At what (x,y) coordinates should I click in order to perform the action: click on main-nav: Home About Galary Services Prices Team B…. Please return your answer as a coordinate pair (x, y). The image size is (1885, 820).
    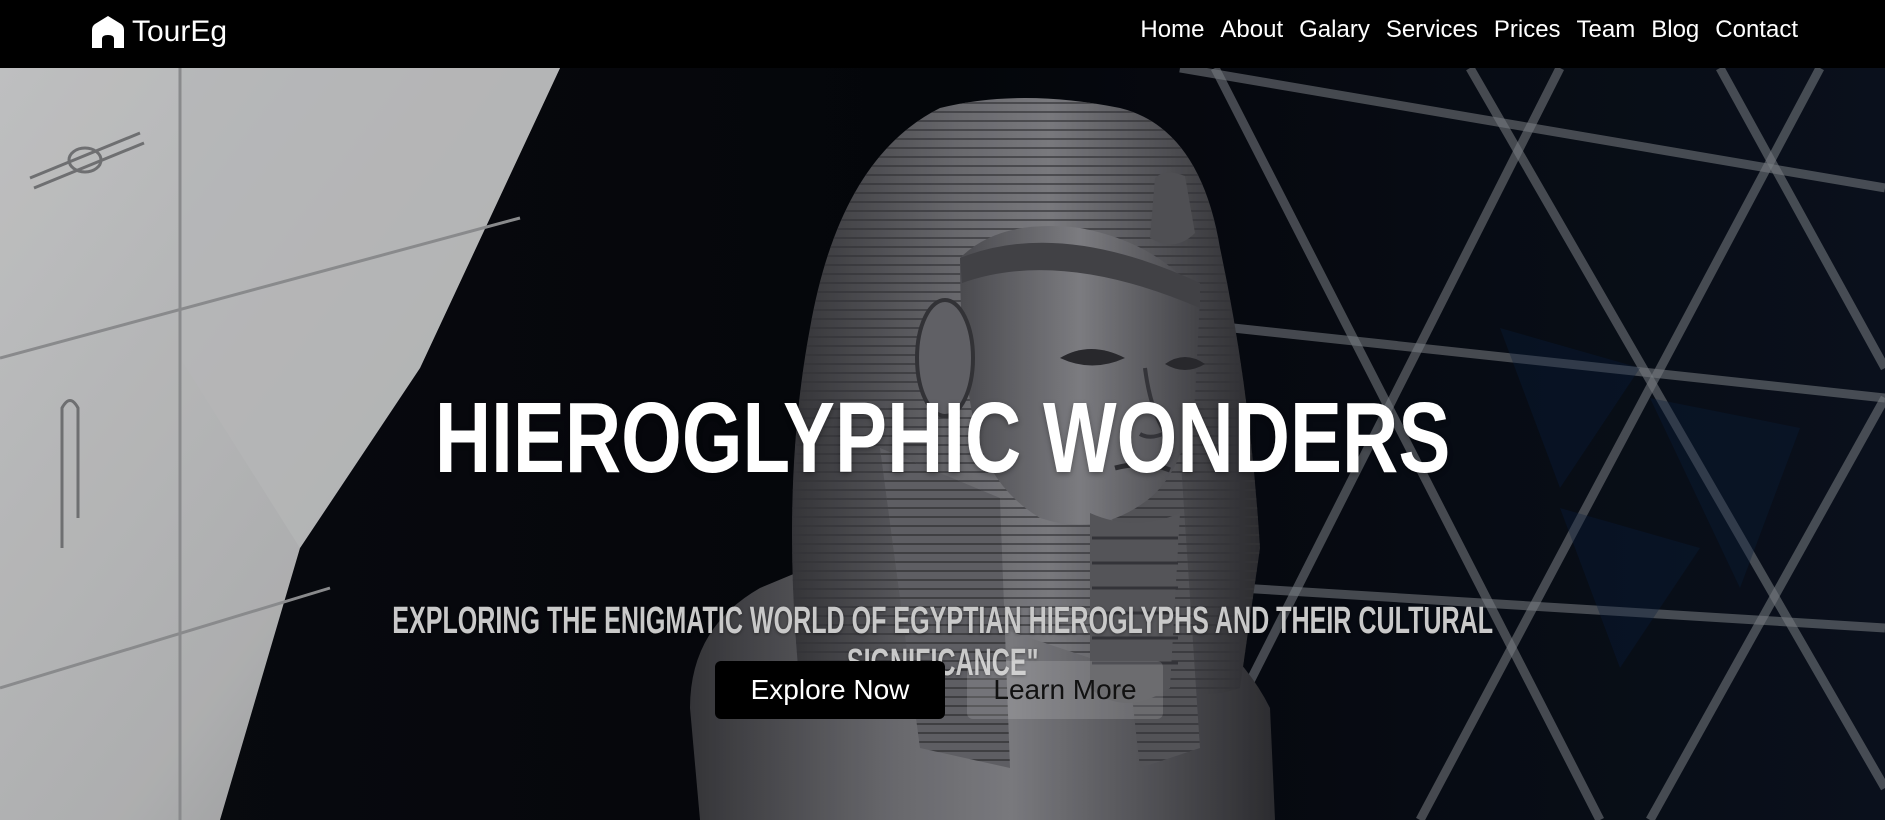
    Looking at the image, I should click on (1465, 30).